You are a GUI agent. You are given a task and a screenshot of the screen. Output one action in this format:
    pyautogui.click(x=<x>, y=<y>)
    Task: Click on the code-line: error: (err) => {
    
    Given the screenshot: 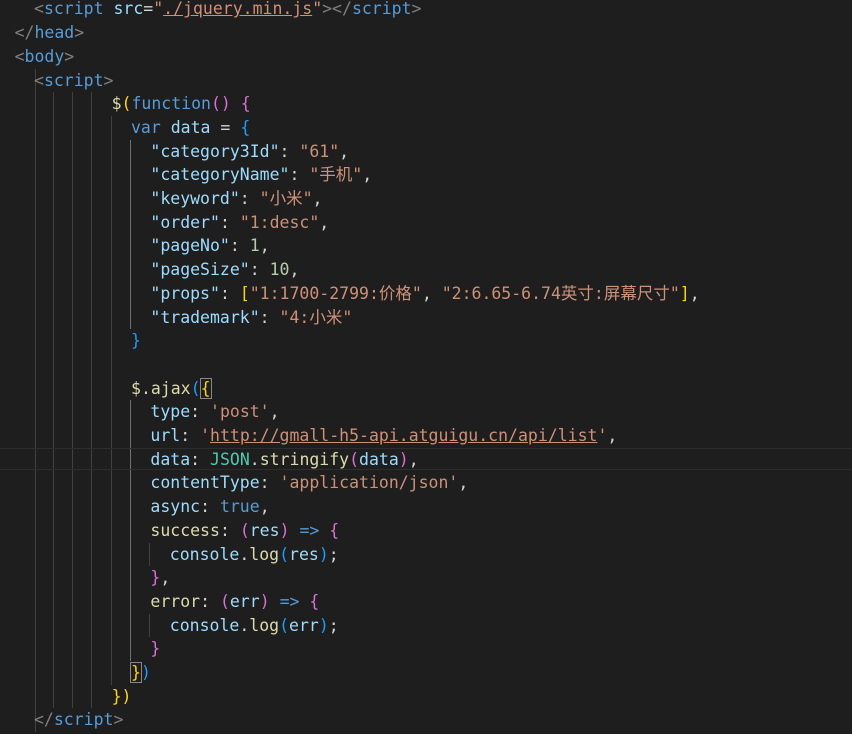 What is the action you would take?
    pyautogui.click(x=426, y=602)
    